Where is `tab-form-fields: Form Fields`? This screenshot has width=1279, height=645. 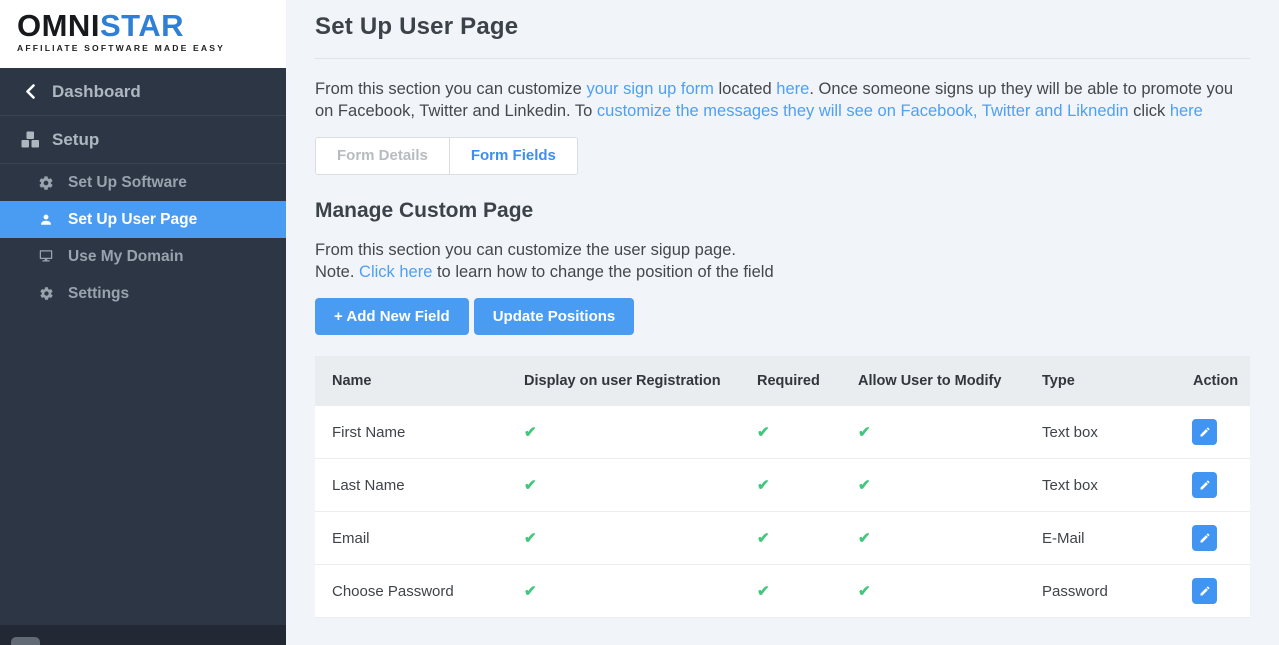 tab-form-fields: Form Fields is located at coordinates (512, 156).